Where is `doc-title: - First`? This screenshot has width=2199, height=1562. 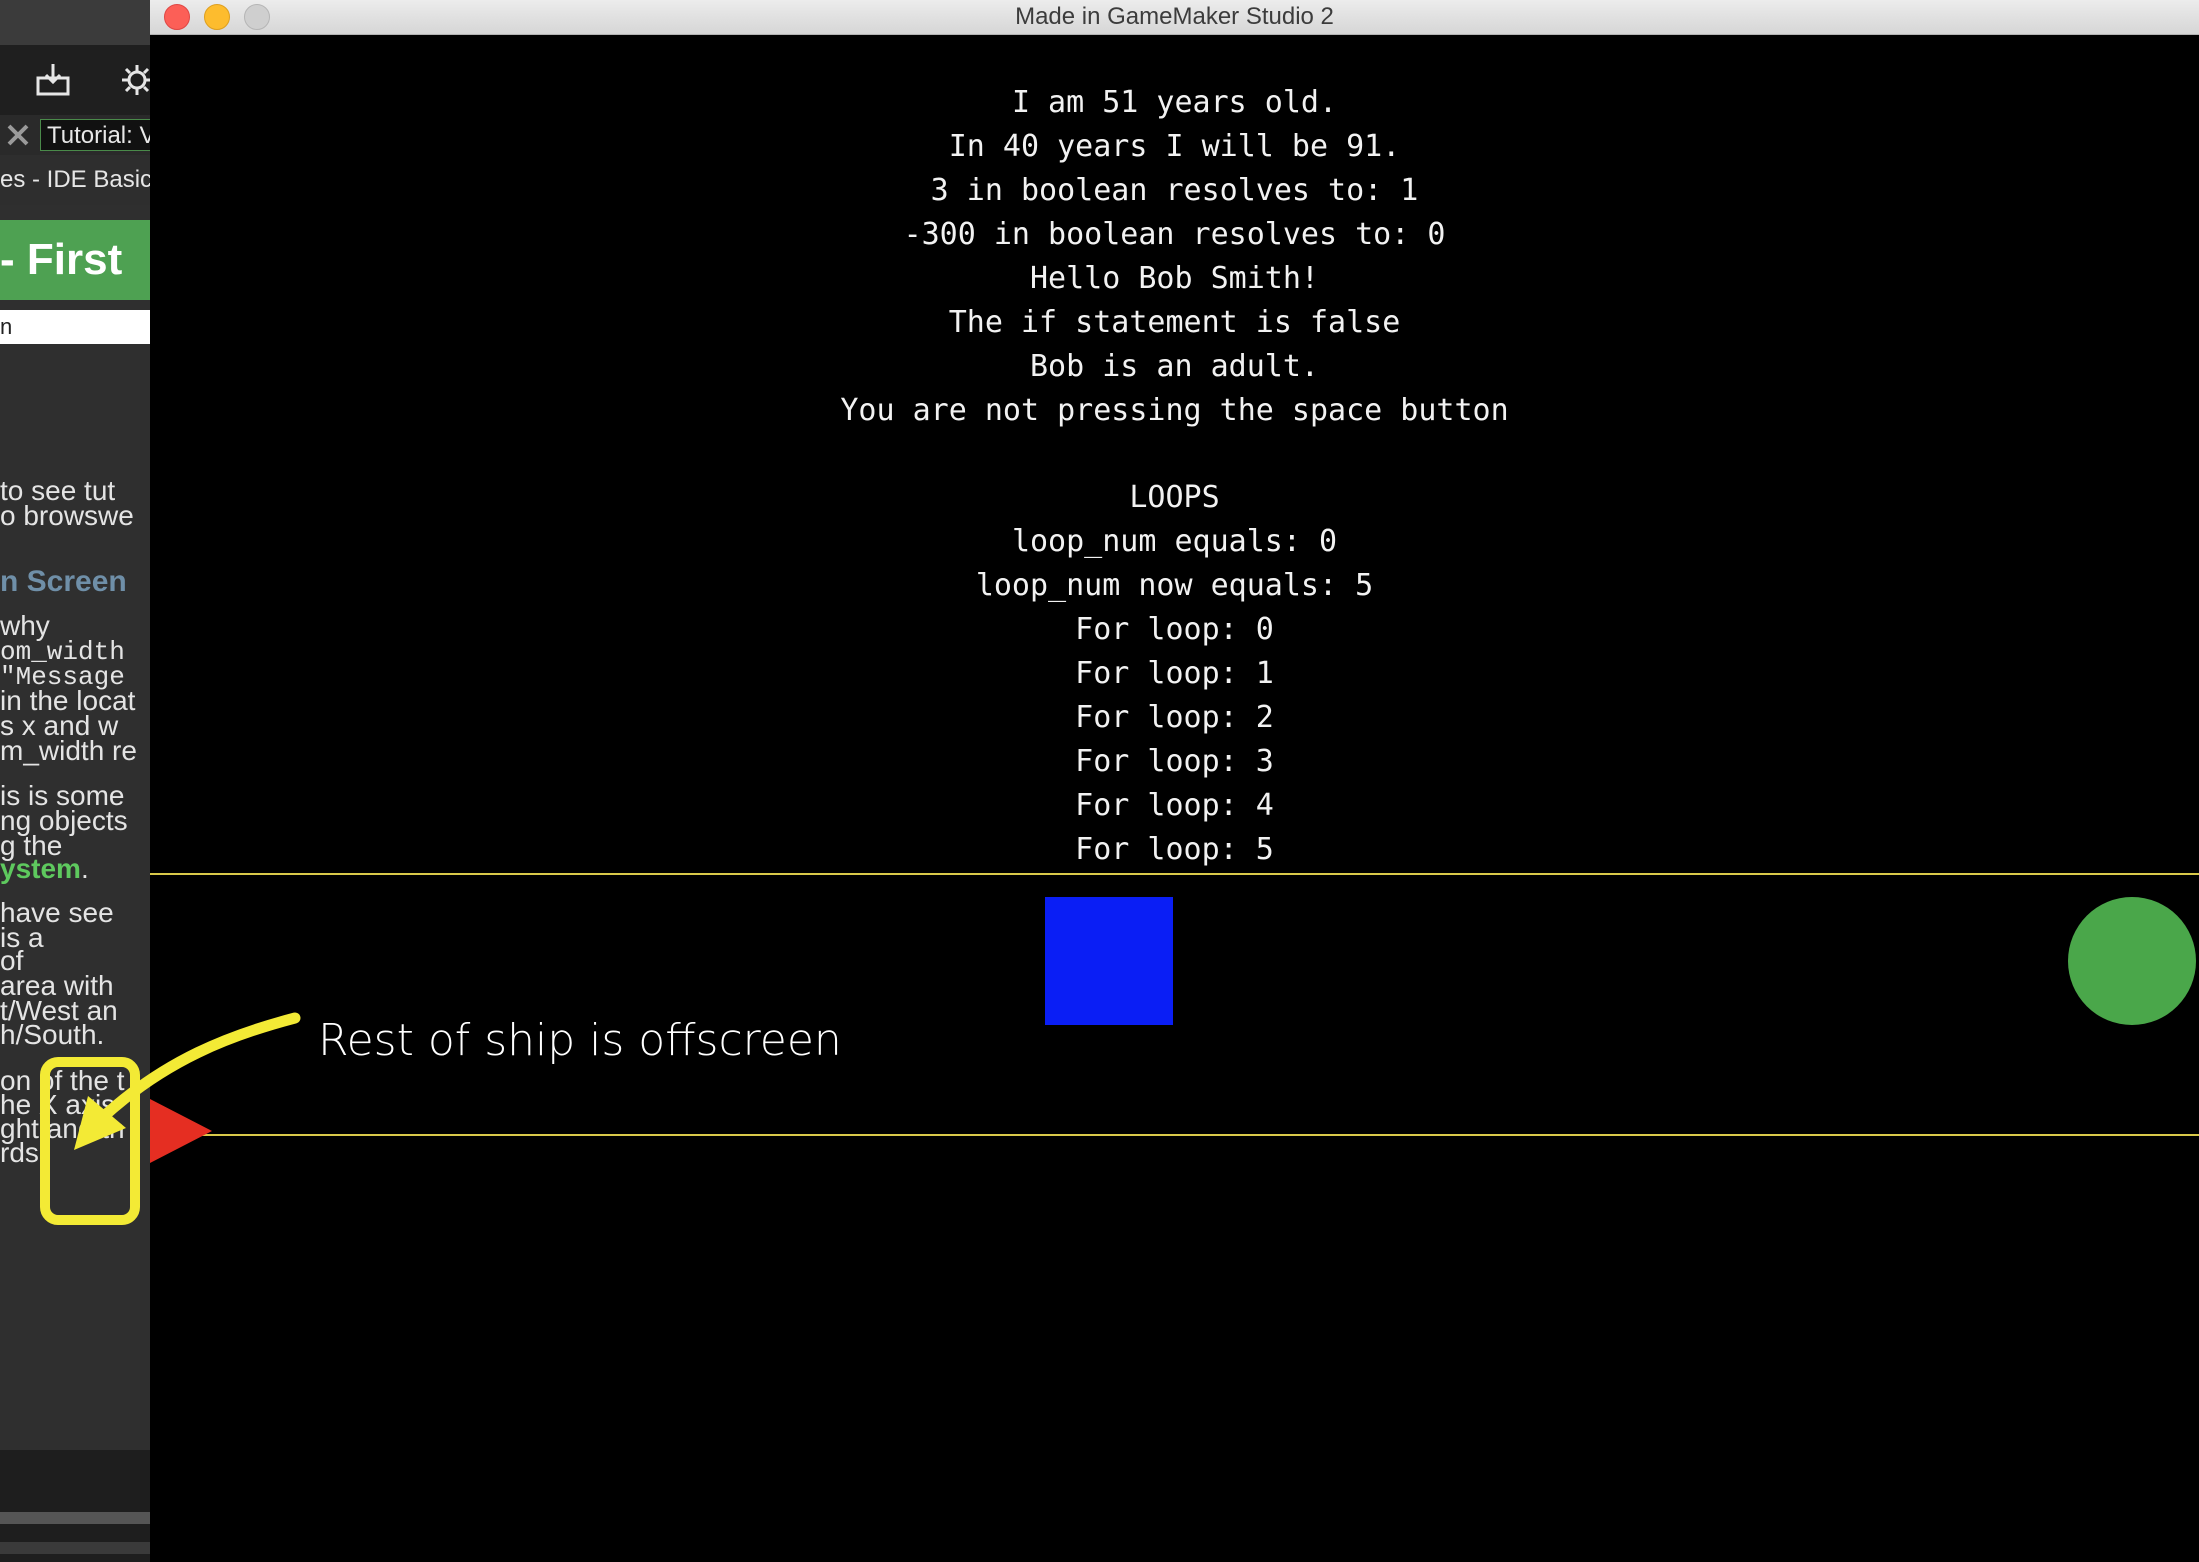
doc-title: - First is located at coordinates (75, 260).